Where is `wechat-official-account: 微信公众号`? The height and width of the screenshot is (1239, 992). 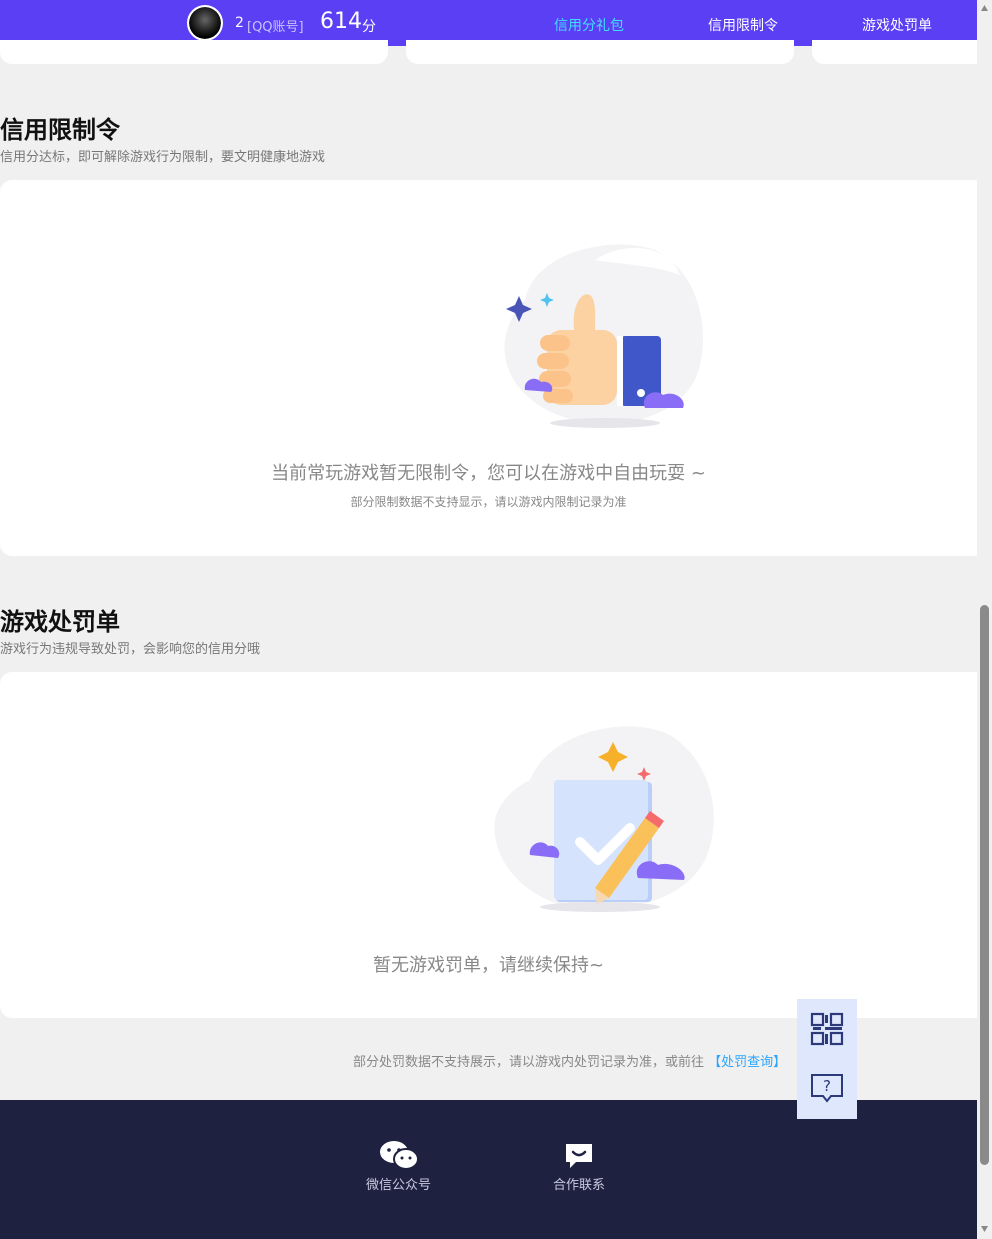 wechat-official-account: 微信公众号 is located at coordinates (398, 1166).